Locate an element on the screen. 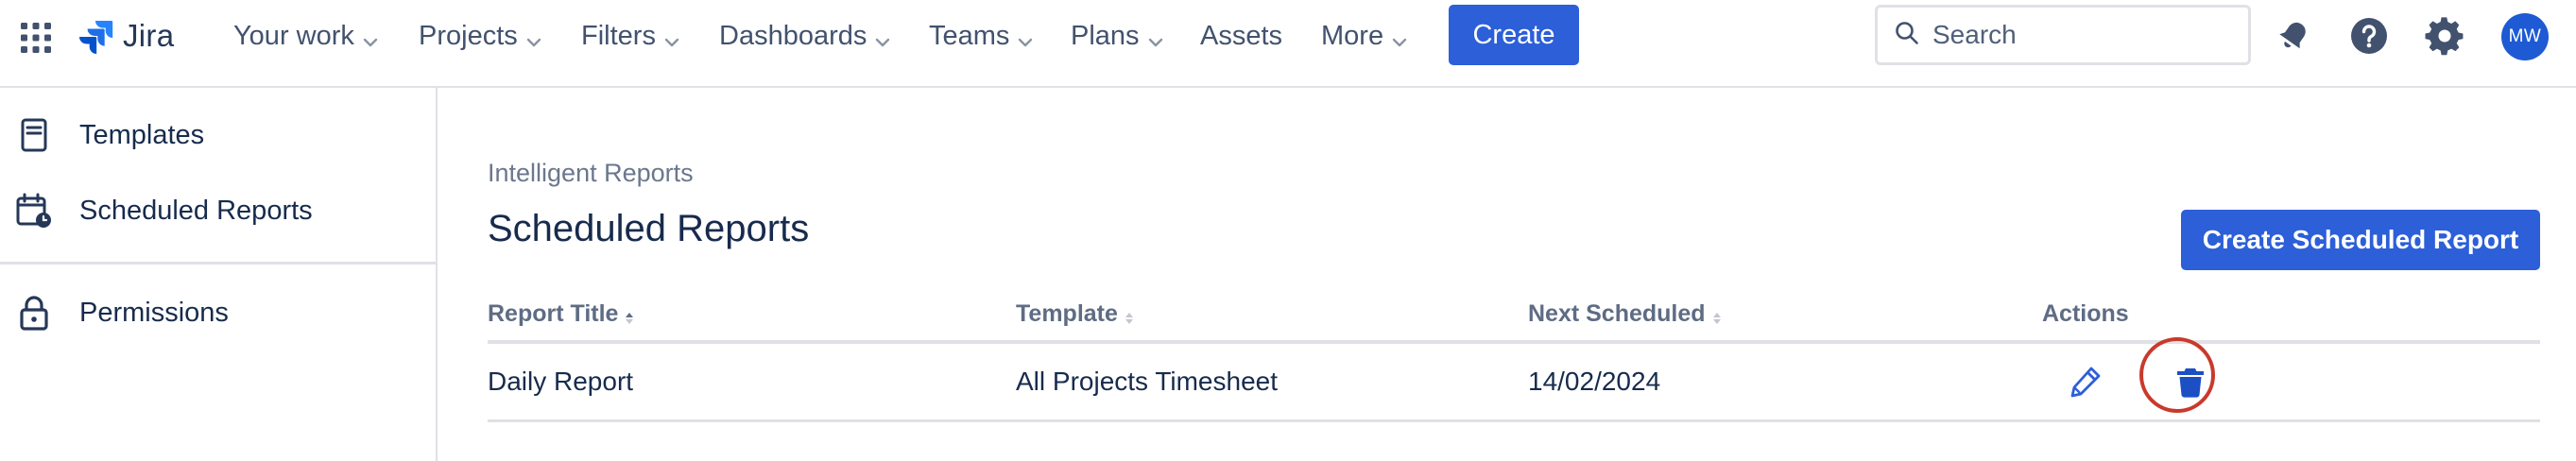 The image size is (2576, 461). breadcrumb: Intelligent Reports is located at coordinates (591, 174).